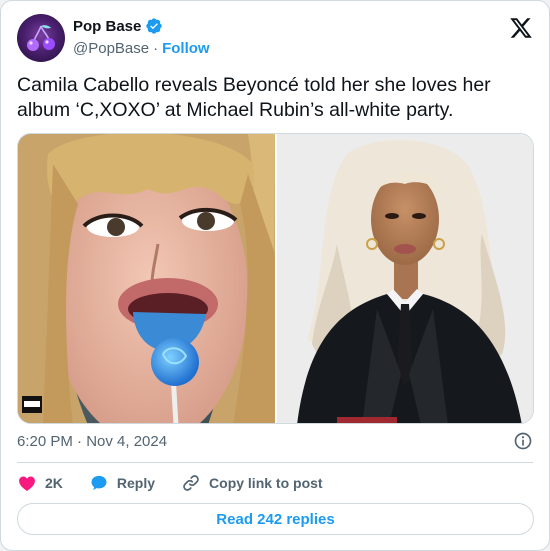 Image resolution: width=550 pixels, height=551 pixels. Describe the element at coordinates (107, 26) in the screenshot. I see `display-name: Pop Base` at that location.